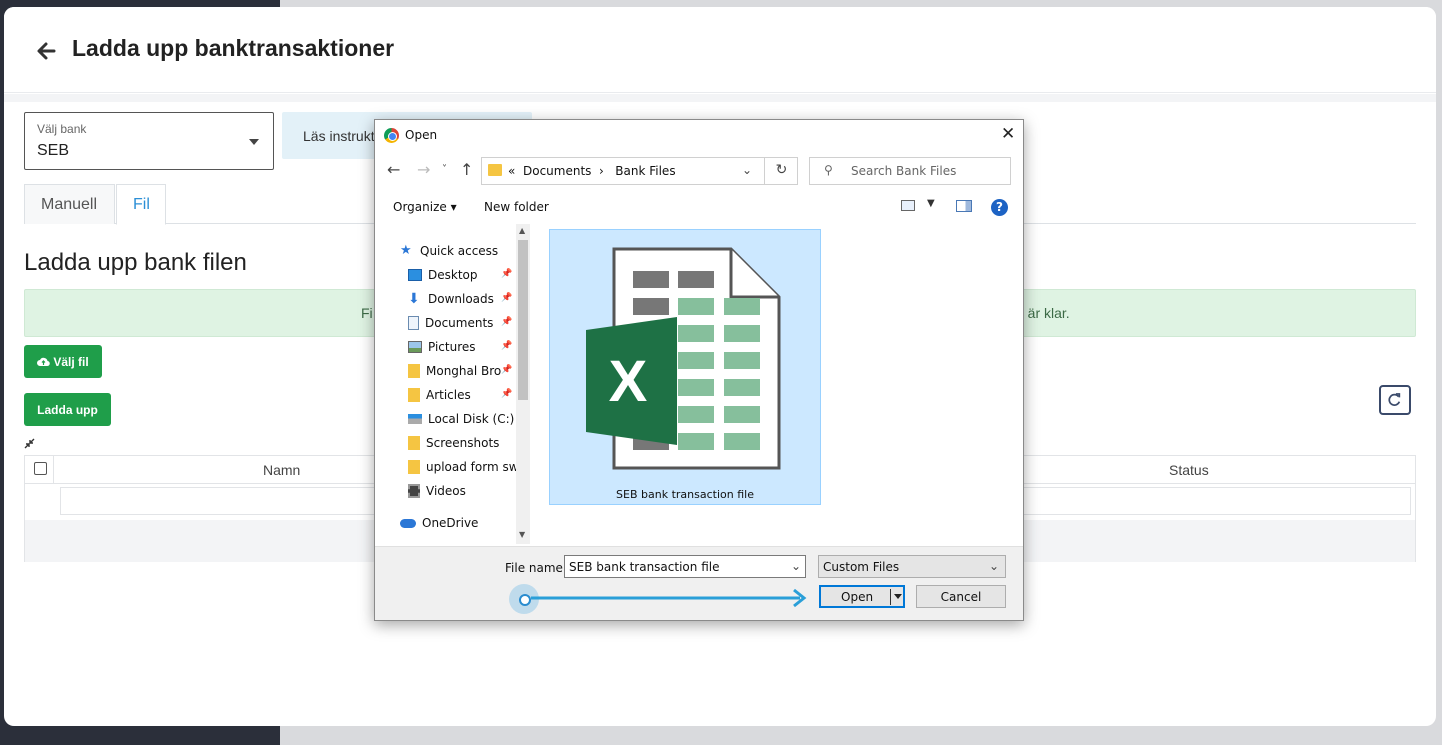  Describe the element at coordinates (454, 523) in the screenshot. I see `nav-item-onedrive: OneDrive` at that location.